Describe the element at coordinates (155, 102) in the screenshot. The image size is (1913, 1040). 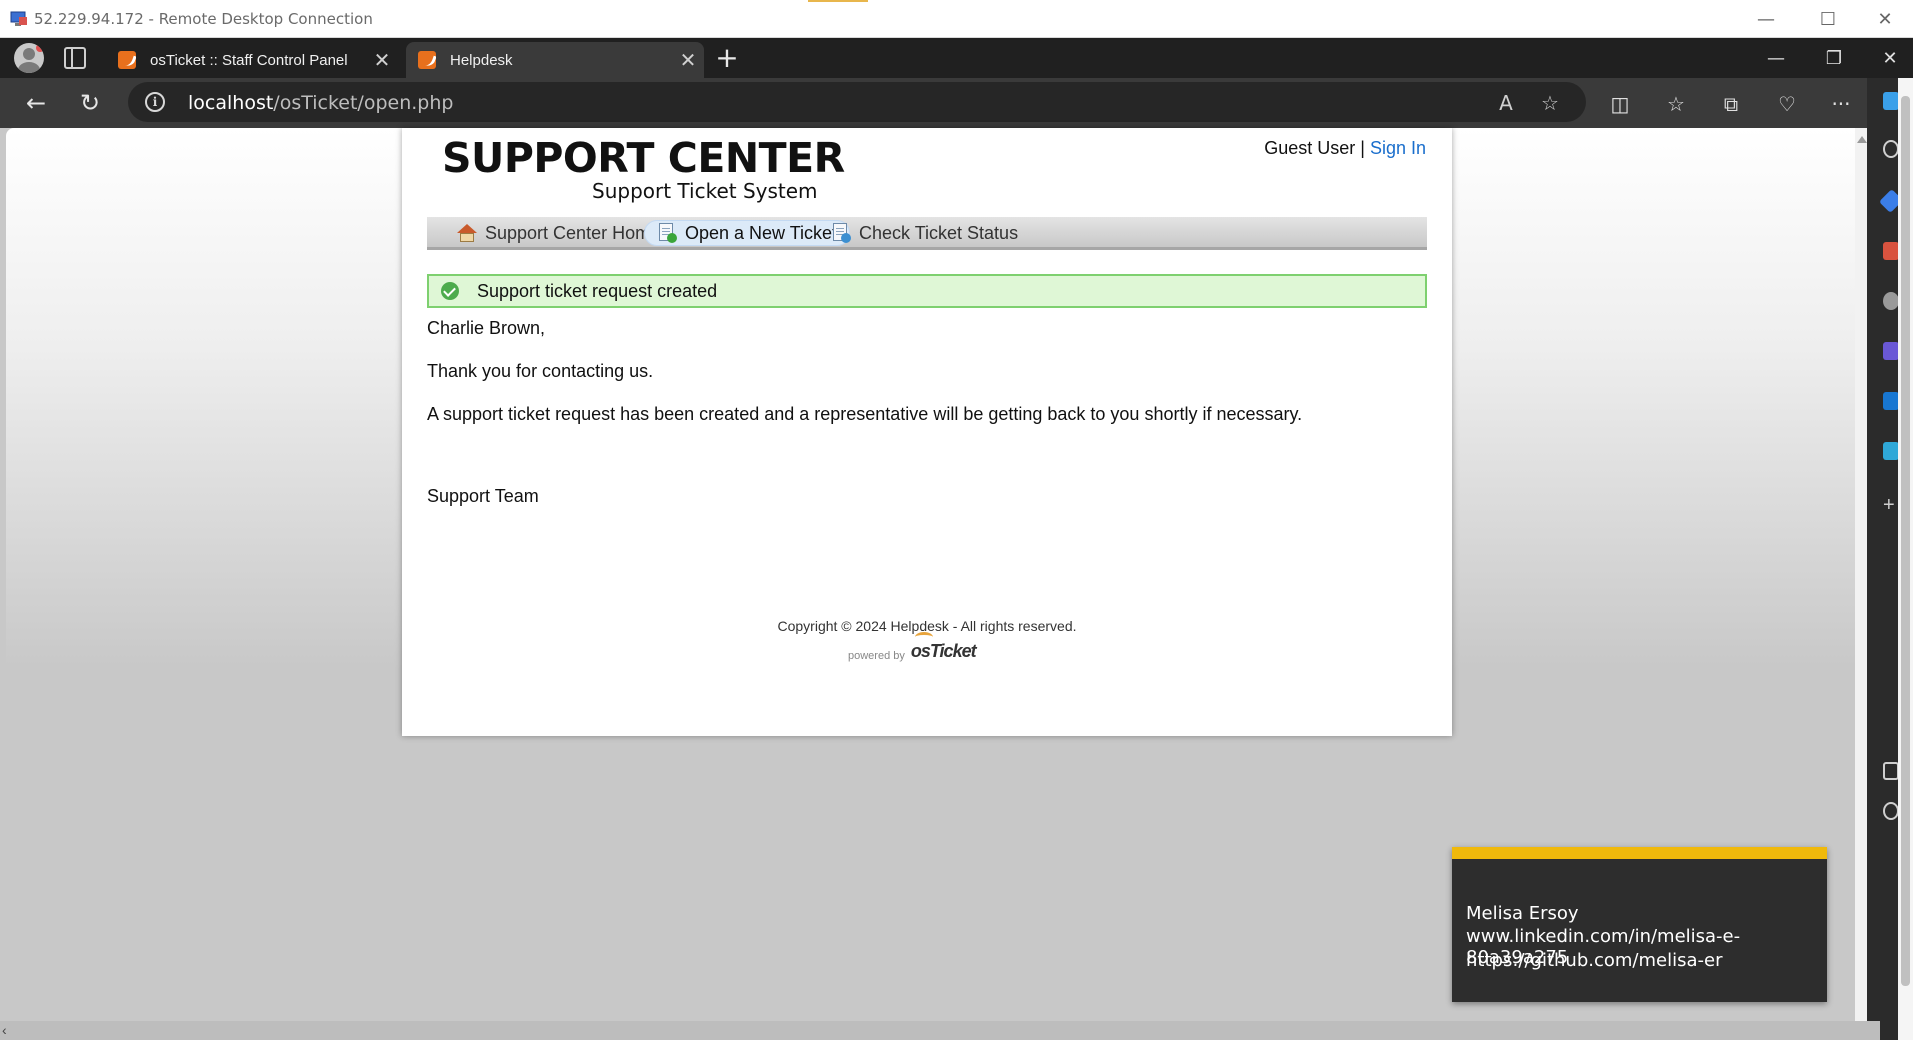
I see `site-info-icon: i` at that location.